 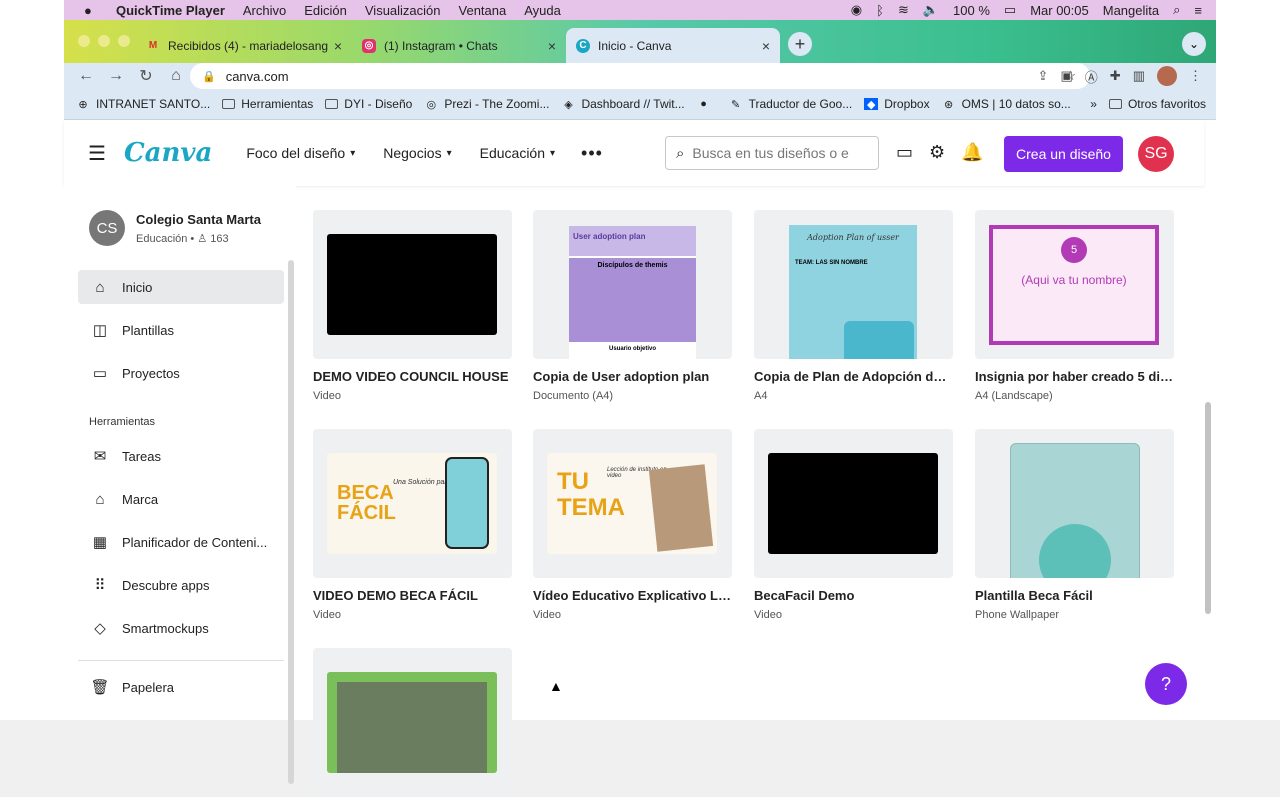 I want to click on bookmark-item: ◆ Dropbox, so click(x=897, y=104).